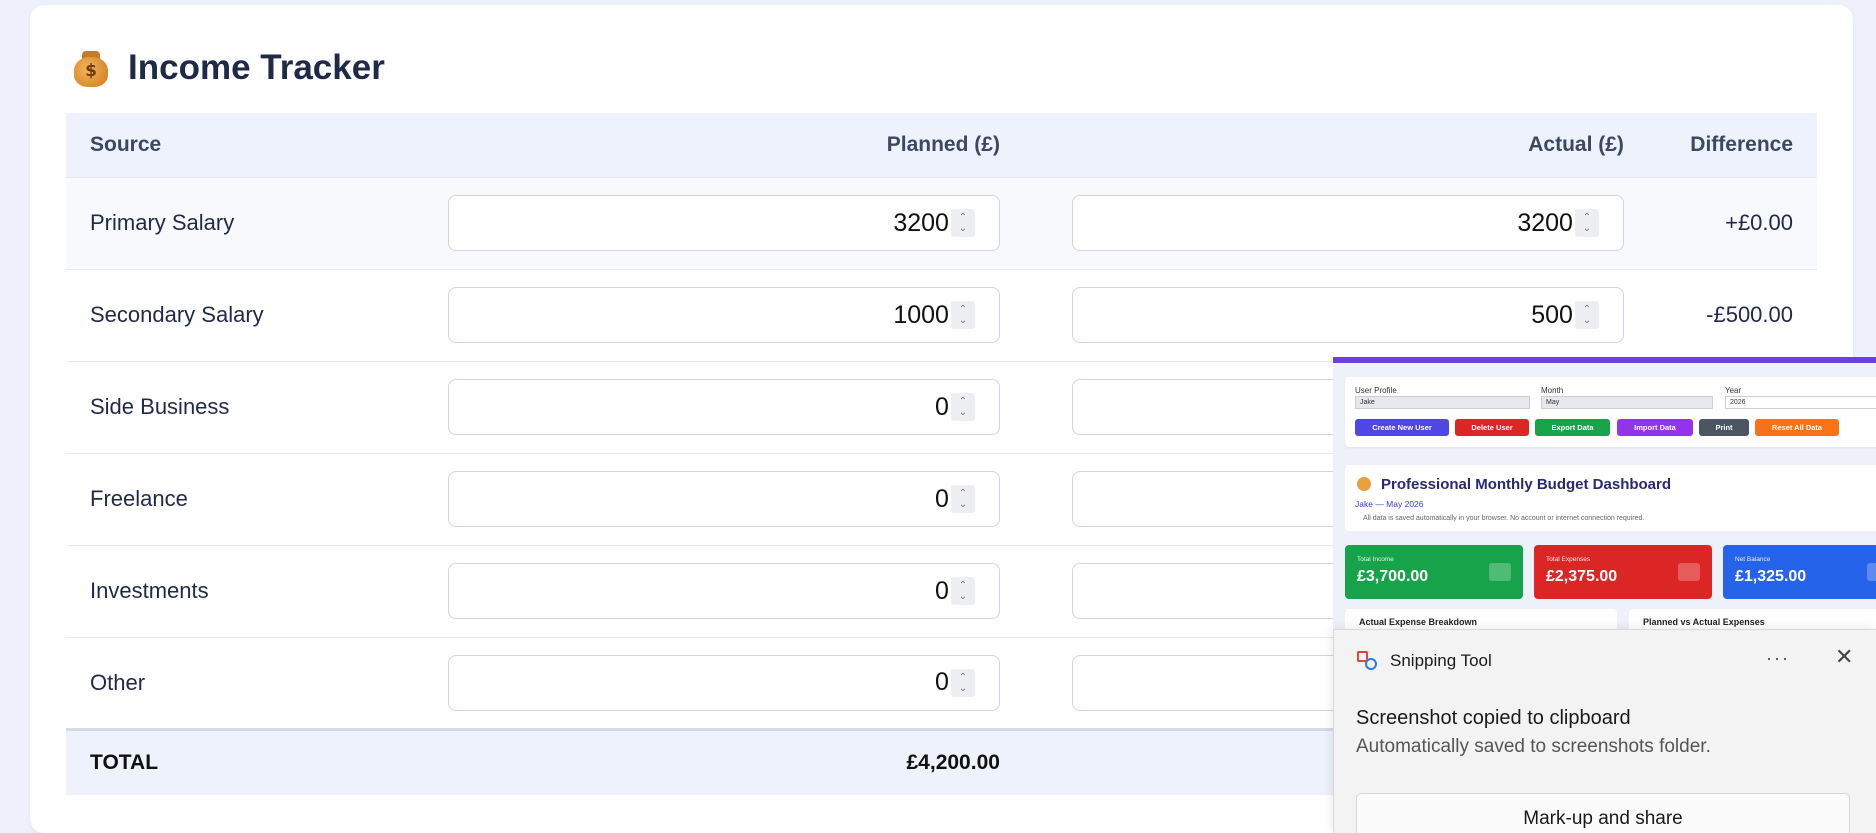 This screenshot has height=833, width=1876. I want to click on header-planned: Planned (£), so click(687, 145).